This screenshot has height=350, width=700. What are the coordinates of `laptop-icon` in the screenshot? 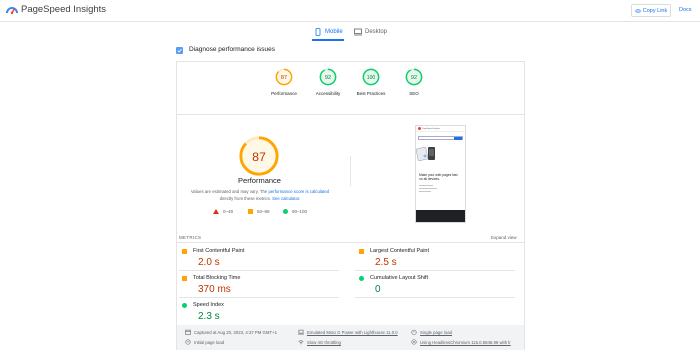 It's located at (301, 332).